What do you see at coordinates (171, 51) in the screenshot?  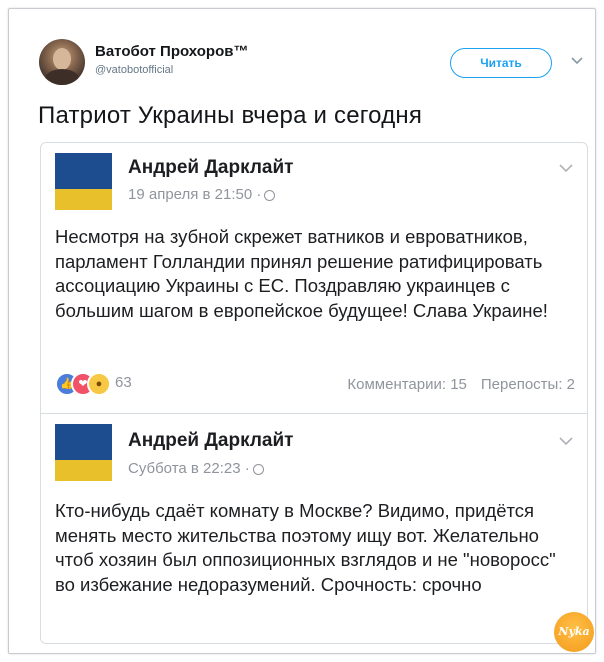 I see `tweet-author-name: Ватобот Прохоров™` at bounding box center [171, 51].